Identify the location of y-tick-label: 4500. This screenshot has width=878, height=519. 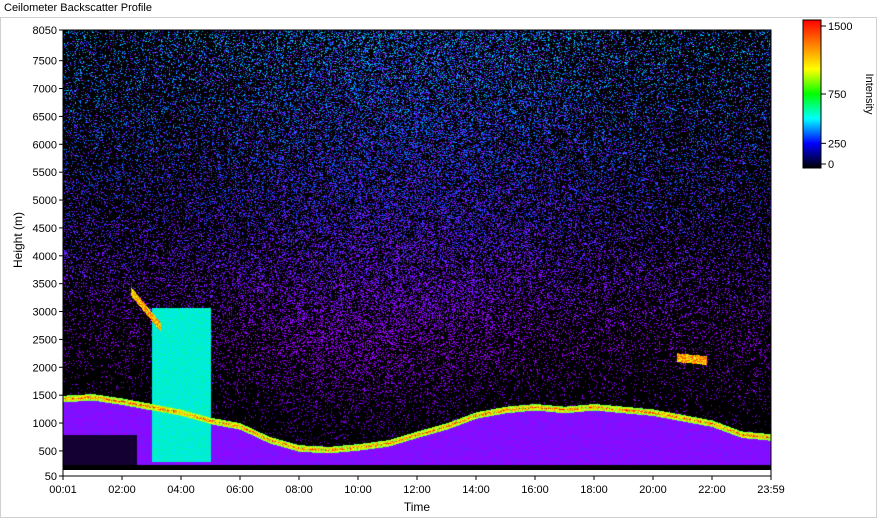
(45, 229).